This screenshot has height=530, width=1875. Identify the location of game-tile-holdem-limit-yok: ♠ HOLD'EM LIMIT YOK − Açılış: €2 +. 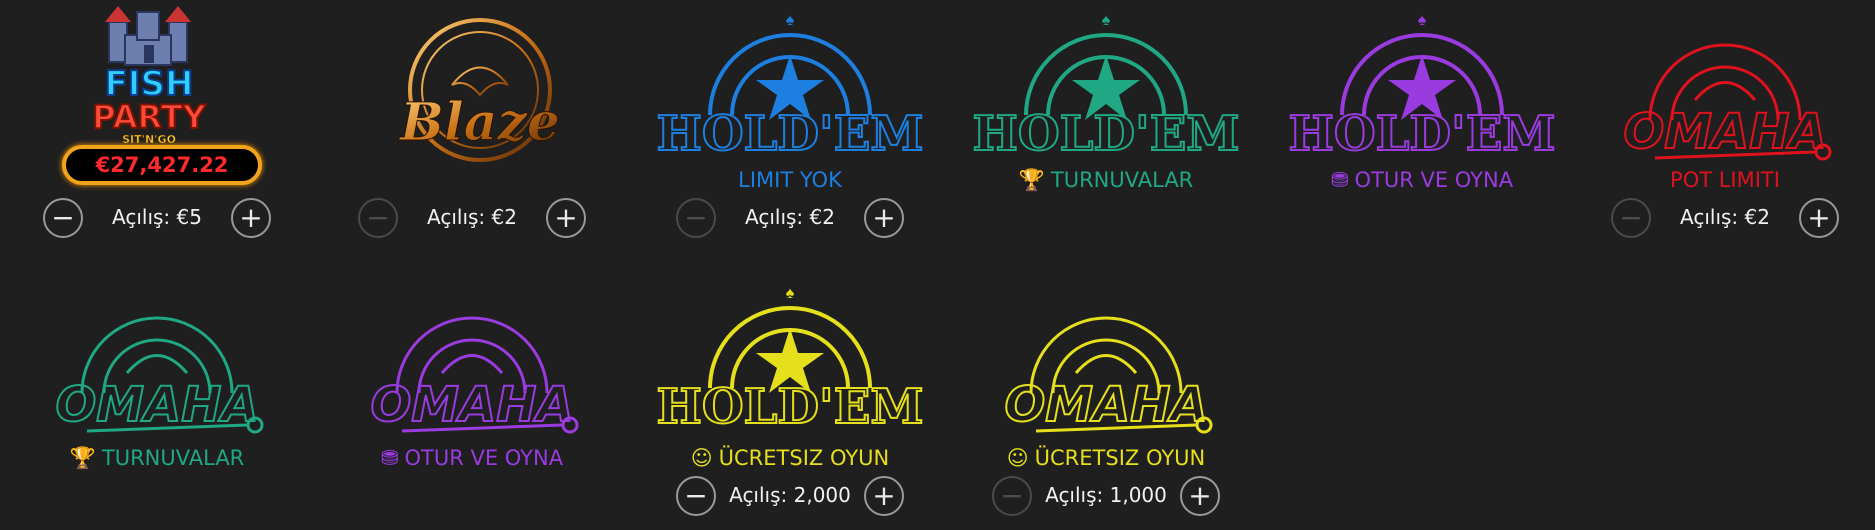
(790, 125).